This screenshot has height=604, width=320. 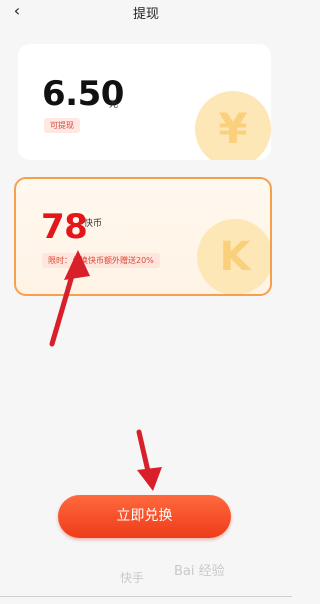 I want to click on annotation-arrow-card, so click(x=69, y=298).